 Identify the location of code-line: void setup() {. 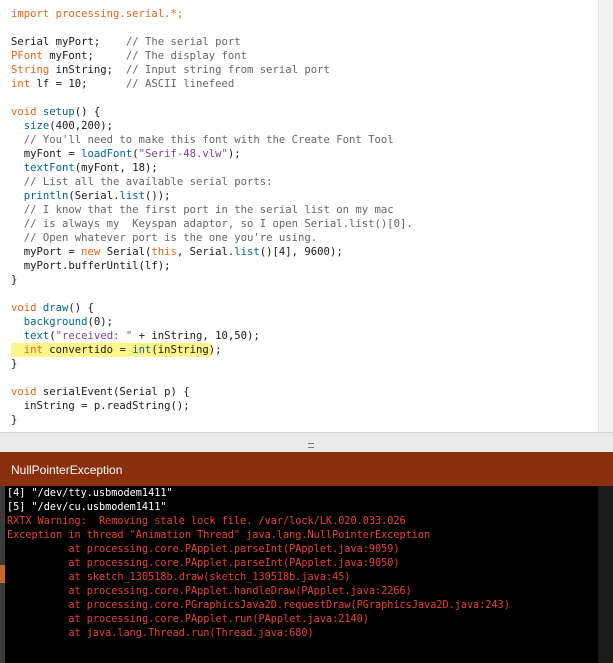
(212, 112).